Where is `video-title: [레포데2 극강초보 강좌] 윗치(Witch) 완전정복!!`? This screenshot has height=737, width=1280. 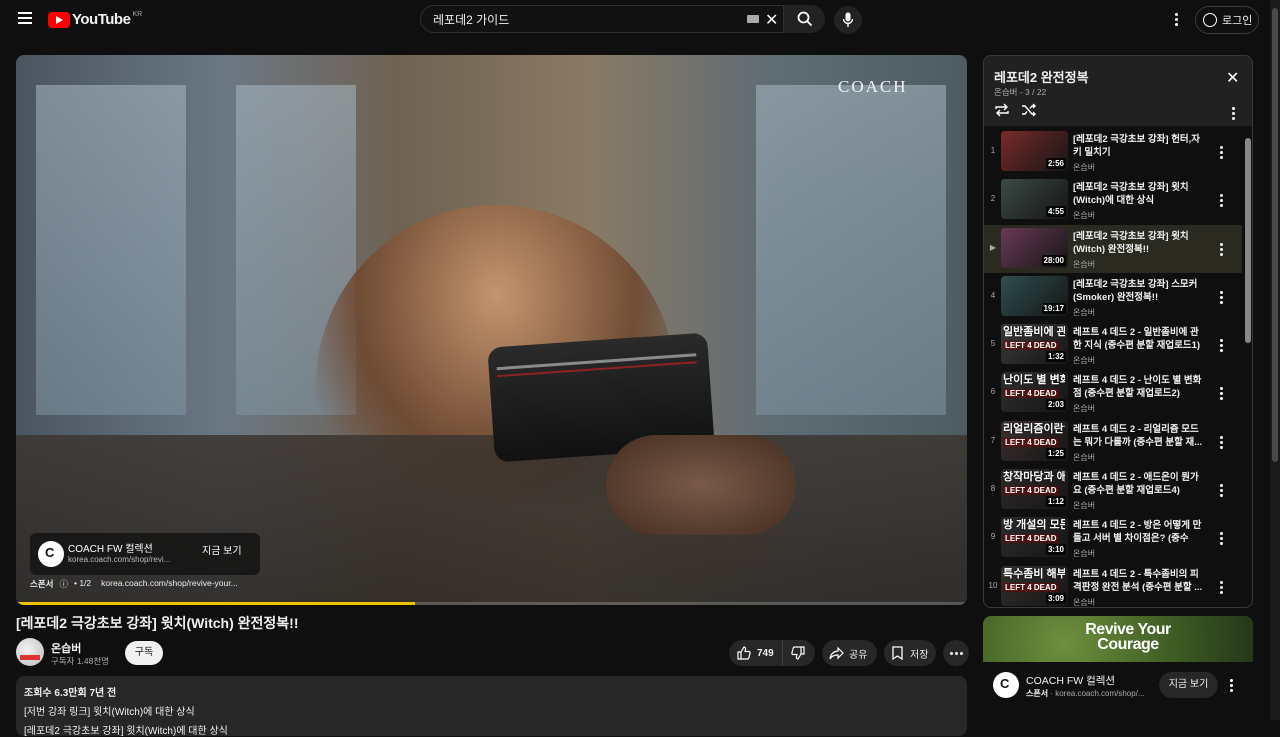 video-title: [레포데2 극강초보 강좌] 윗치(Witch) 완전정복!! is located at coordinates (157, 623).